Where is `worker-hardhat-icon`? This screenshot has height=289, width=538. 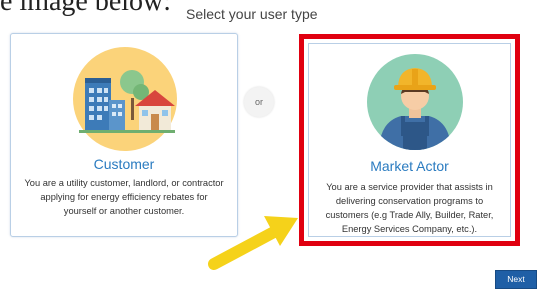
worker-hardhat-icon is located at coordinates (415, 104).